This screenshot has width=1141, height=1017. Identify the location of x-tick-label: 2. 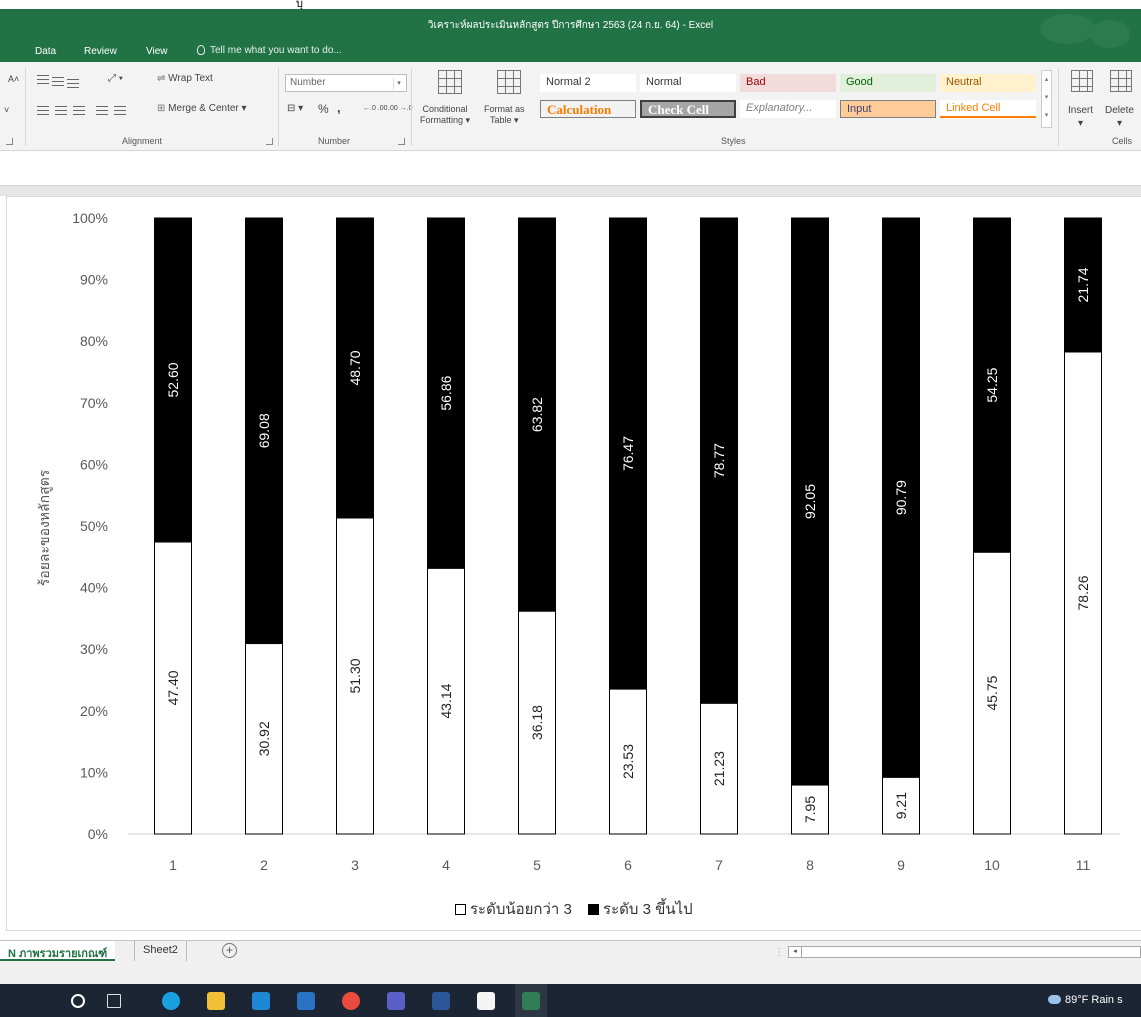
(264, 865).